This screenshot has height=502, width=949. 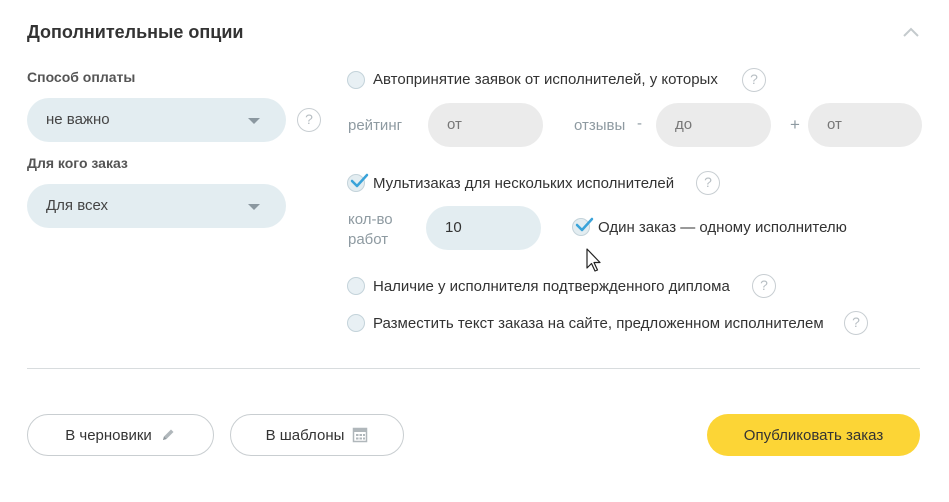 What do you see at coordinates (483, 228) in the screenshot?
I see `work-count-input: 10` at bounding box center [483, 228].